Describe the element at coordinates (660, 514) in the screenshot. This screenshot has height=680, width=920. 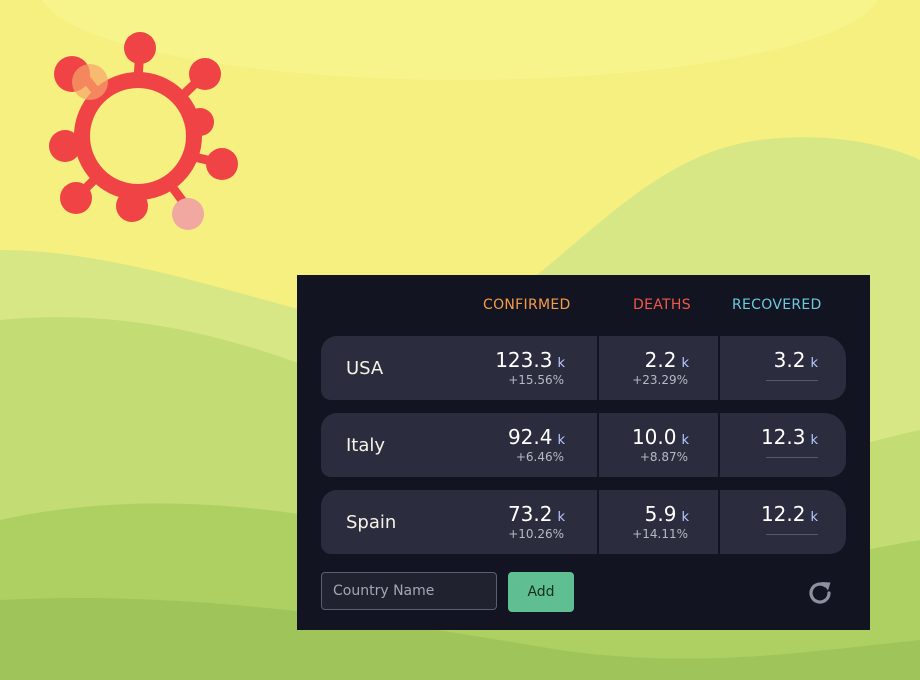
I see `deaths-number: 5.9` at that location.